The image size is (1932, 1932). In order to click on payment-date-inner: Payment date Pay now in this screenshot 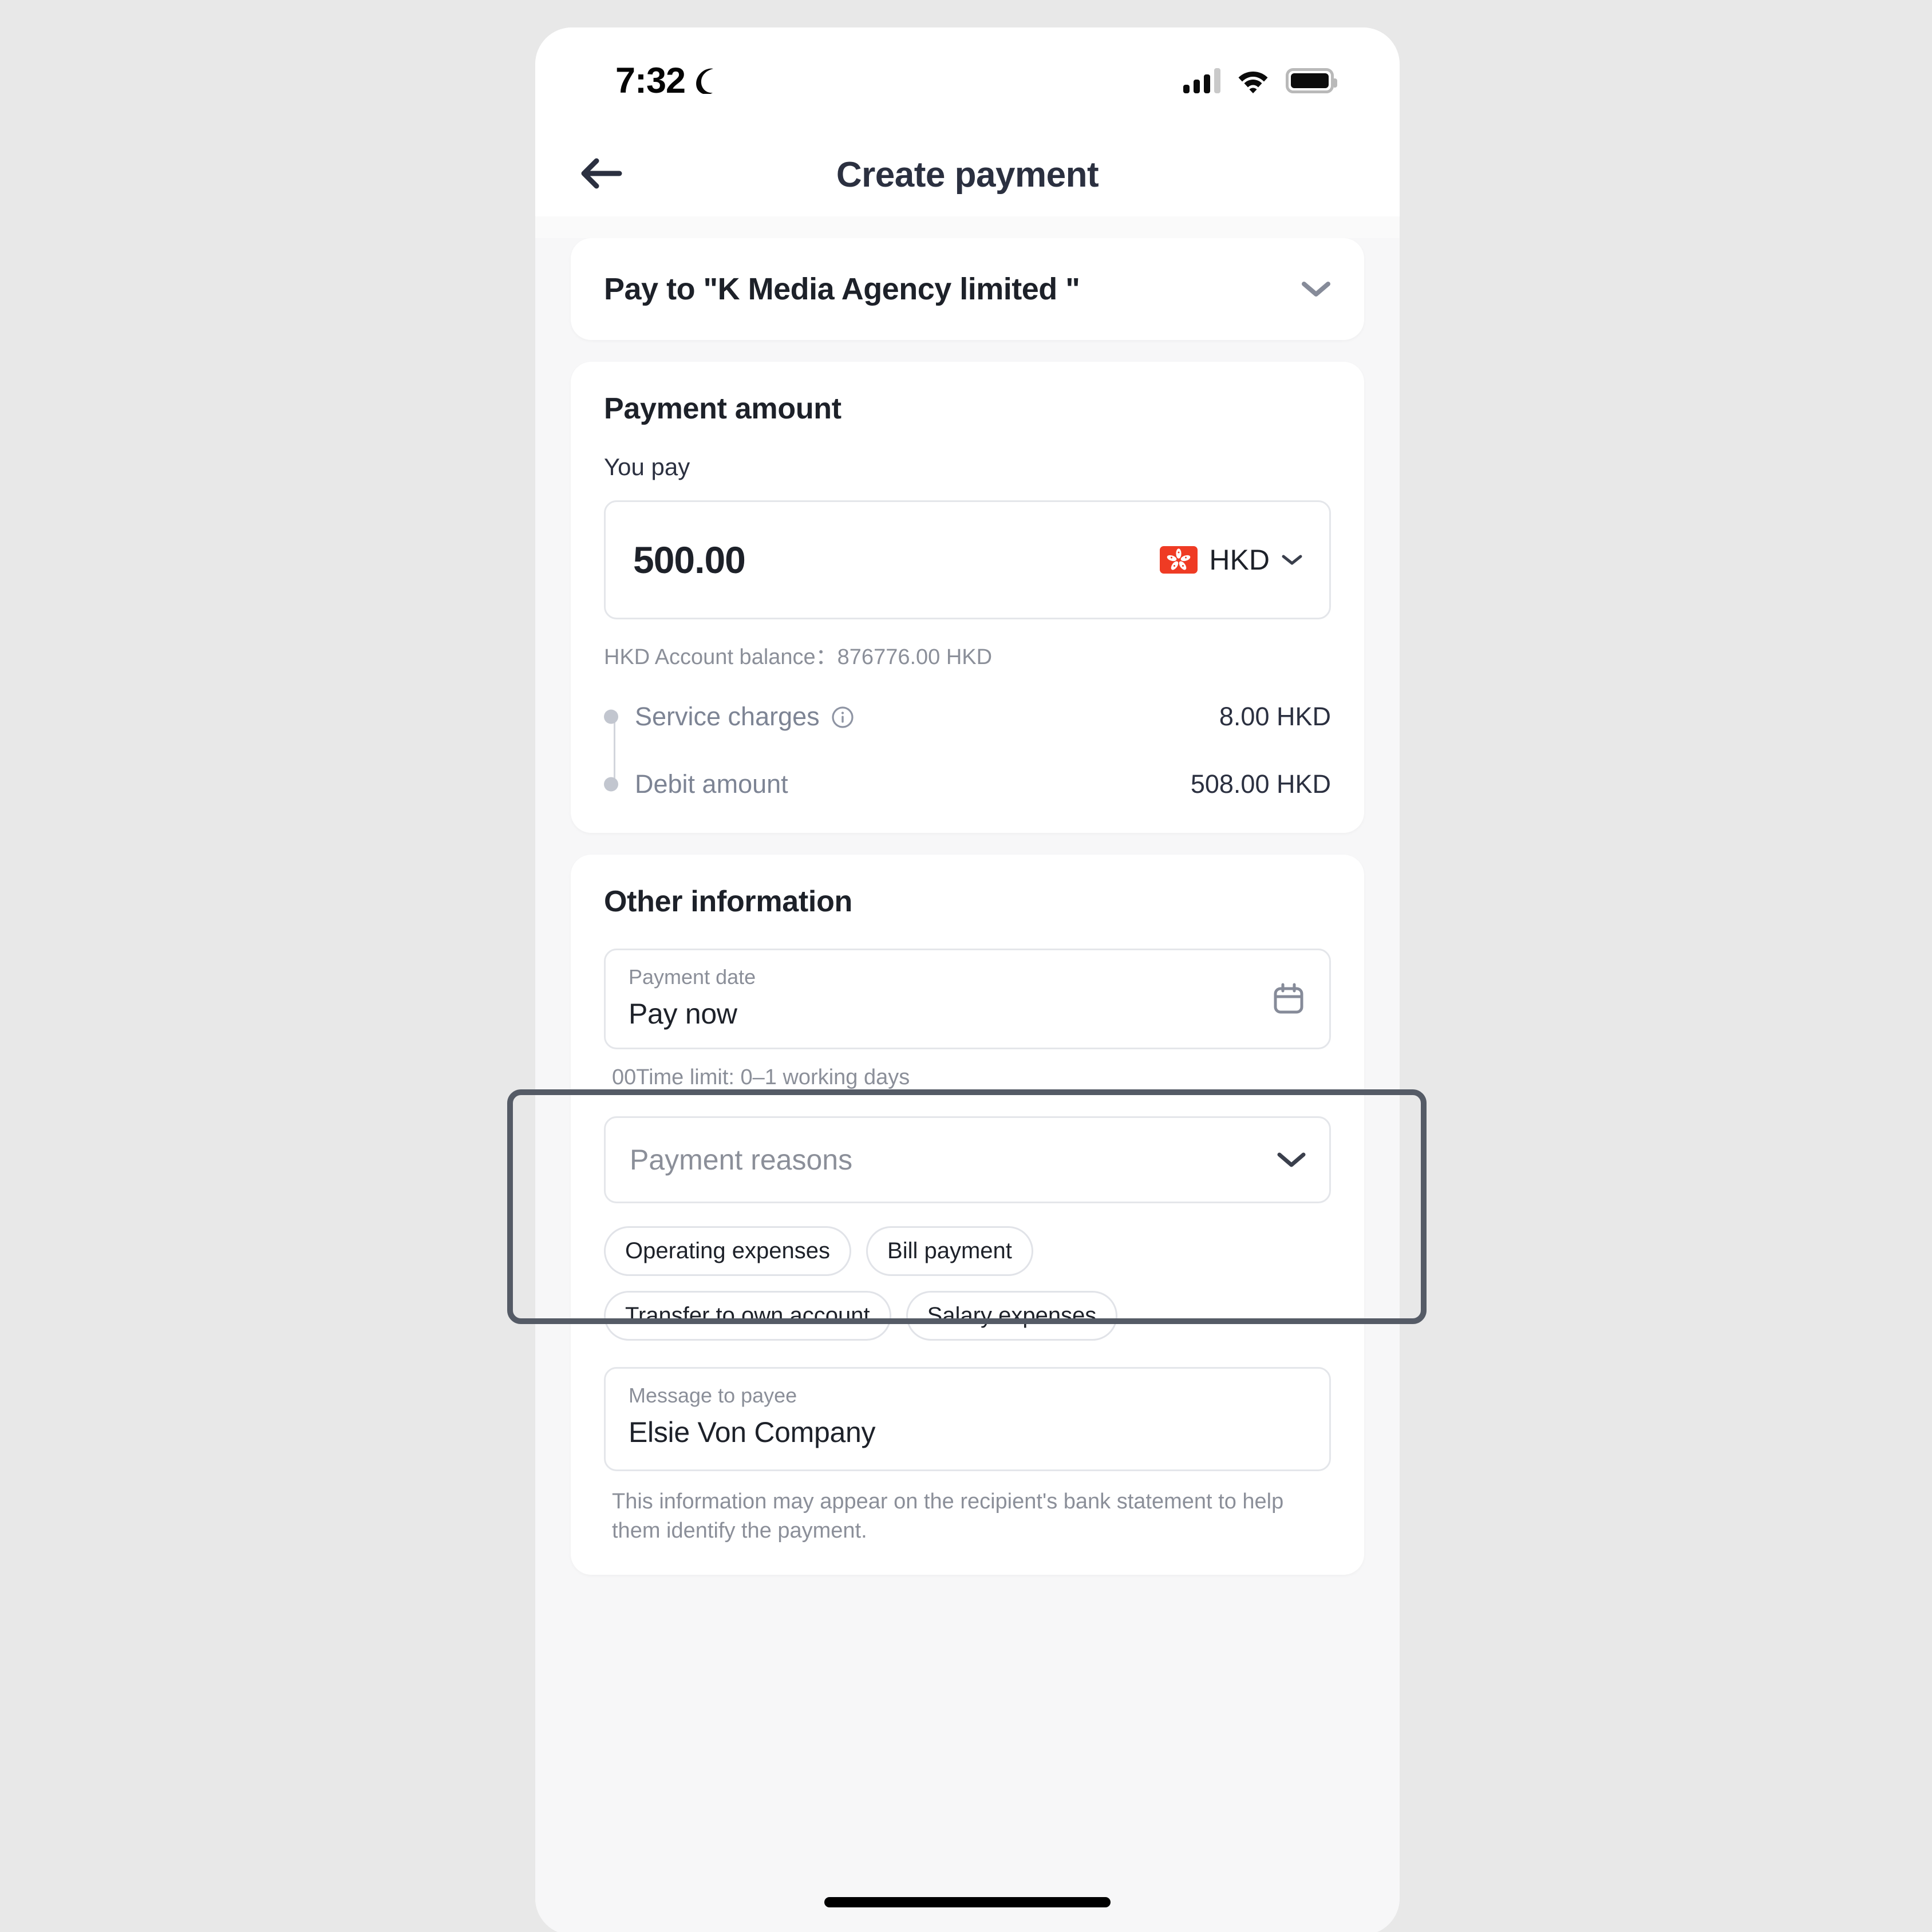, I will do `click(950, 997)`.